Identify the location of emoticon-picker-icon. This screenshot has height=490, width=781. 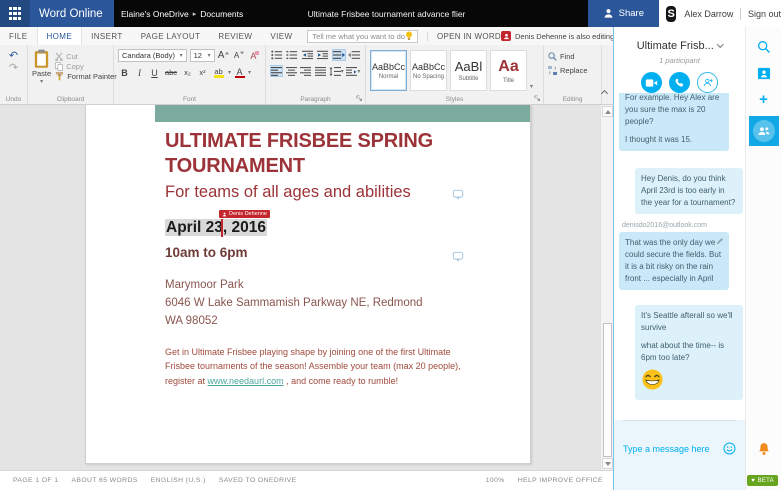
(729, 448).